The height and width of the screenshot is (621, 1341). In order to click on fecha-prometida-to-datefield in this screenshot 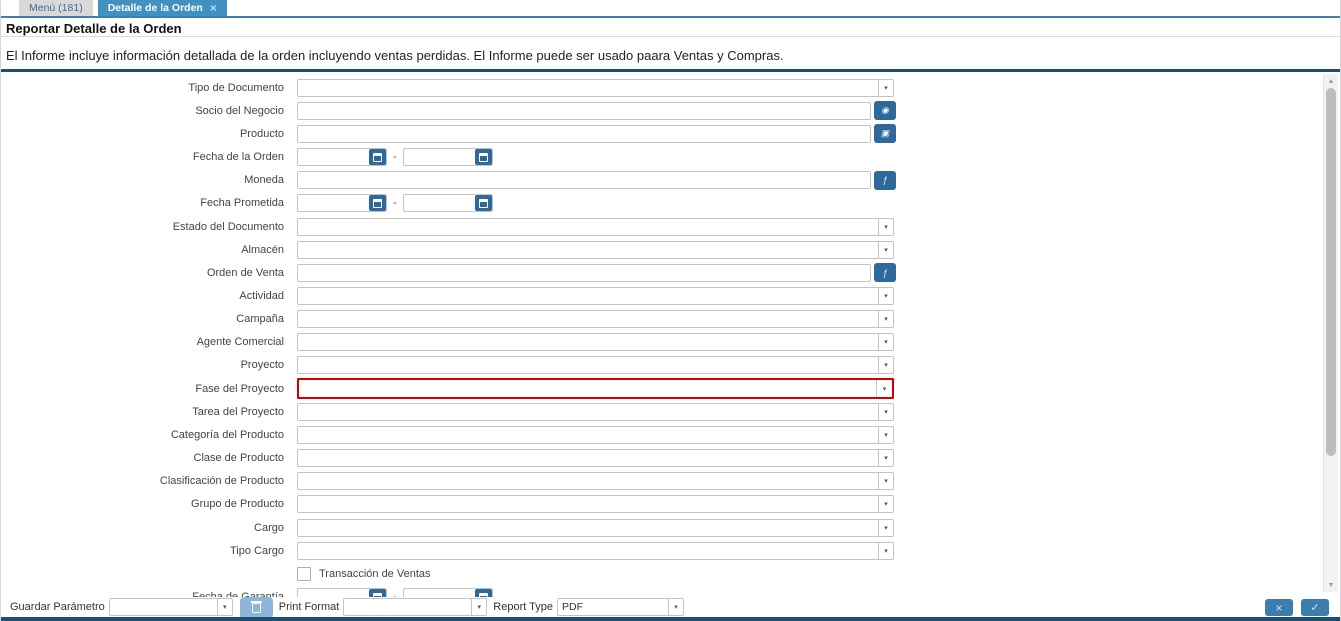, I will do `click(447, 203)`.